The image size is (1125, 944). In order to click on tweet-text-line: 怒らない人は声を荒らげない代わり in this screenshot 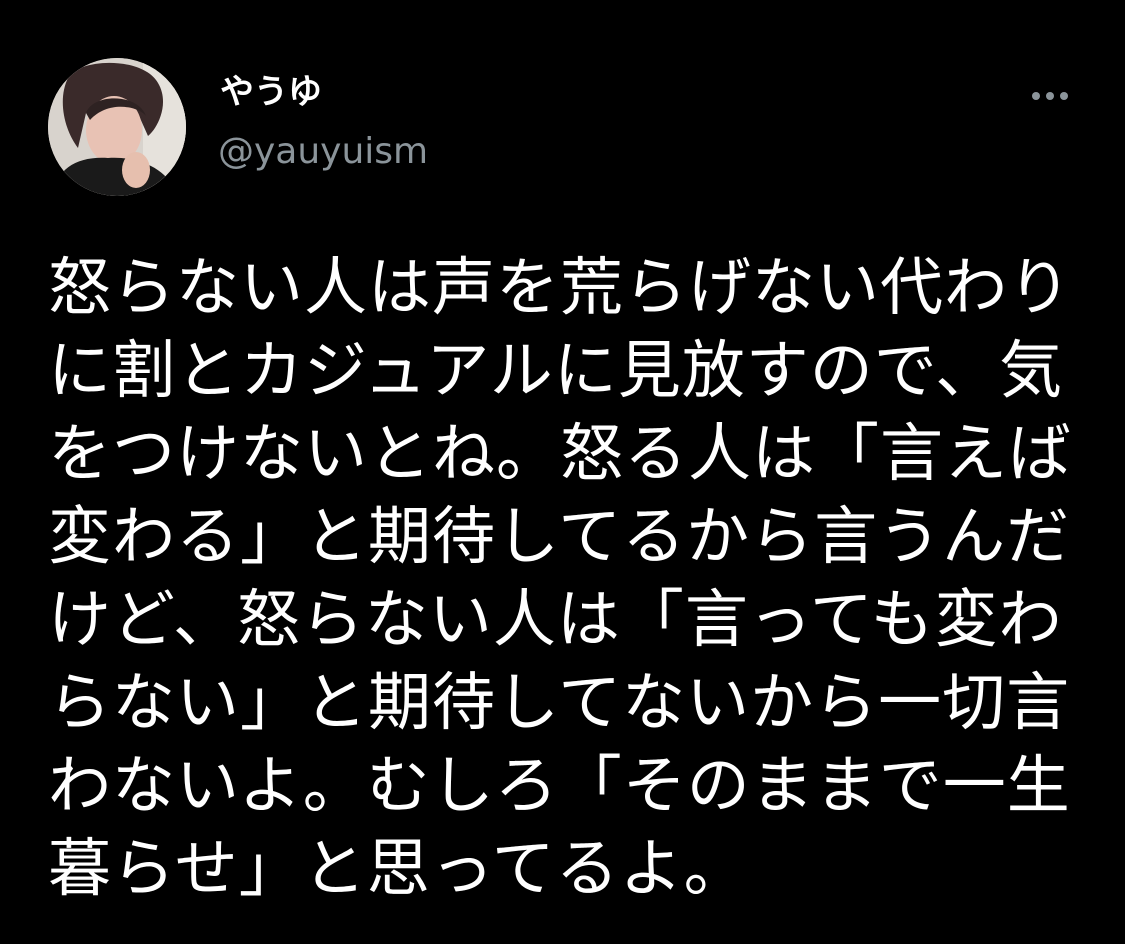, I will do `click(560, 287)`.